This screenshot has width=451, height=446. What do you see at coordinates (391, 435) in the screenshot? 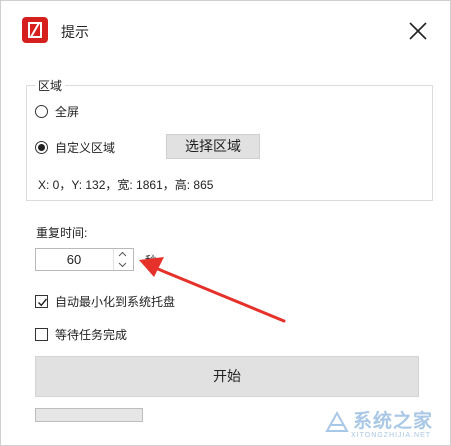
I see `watermark-subtext: XITONGZHIJIA.NET` at bounding box center [391, 435].